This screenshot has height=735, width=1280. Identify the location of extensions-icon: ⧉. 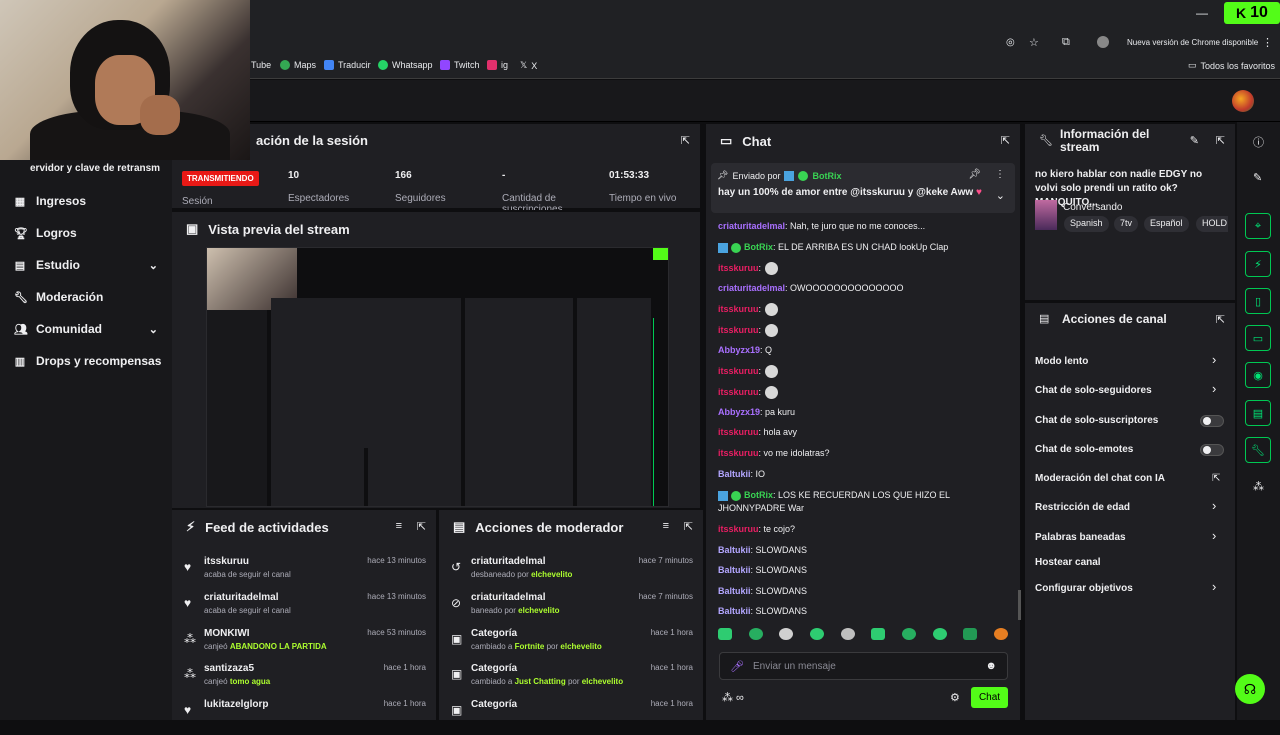
(1066, 42).